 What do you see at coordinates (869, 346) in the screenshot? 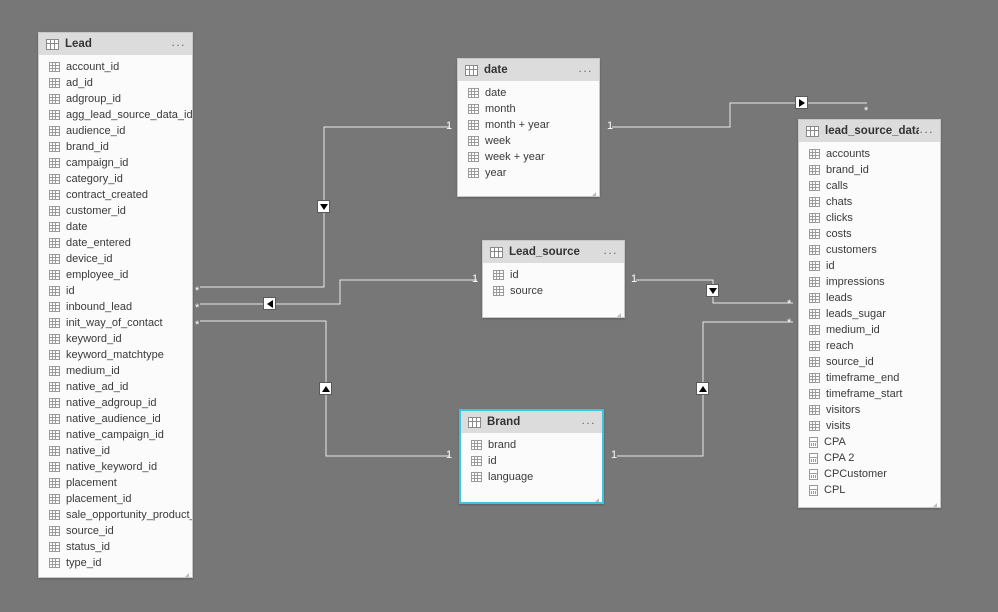
I see `field-row: reach` at bounding box center [869, 346].